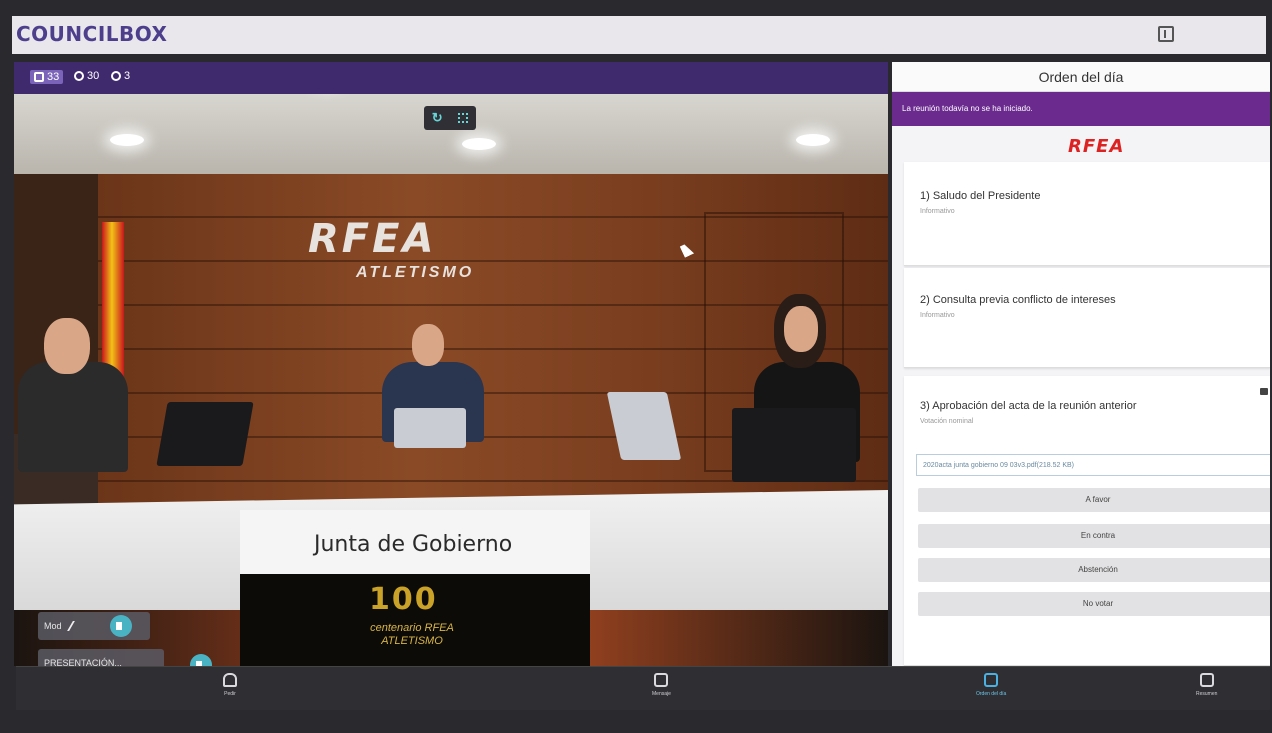 The height and width of the screenshot is (733, 1272). What do you see at coordinates (1081, 77) in the screenshot?
I see `agenda-title: Orden del día` at bounding box center [1081, 77].